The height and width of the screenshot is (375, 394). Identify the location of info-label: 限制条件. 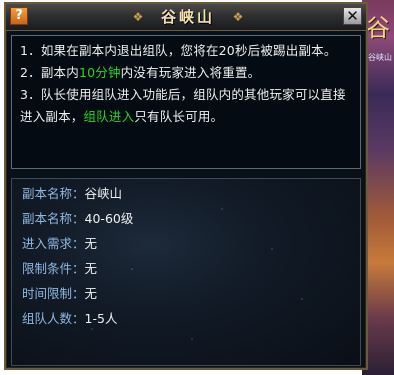
(47, 268).